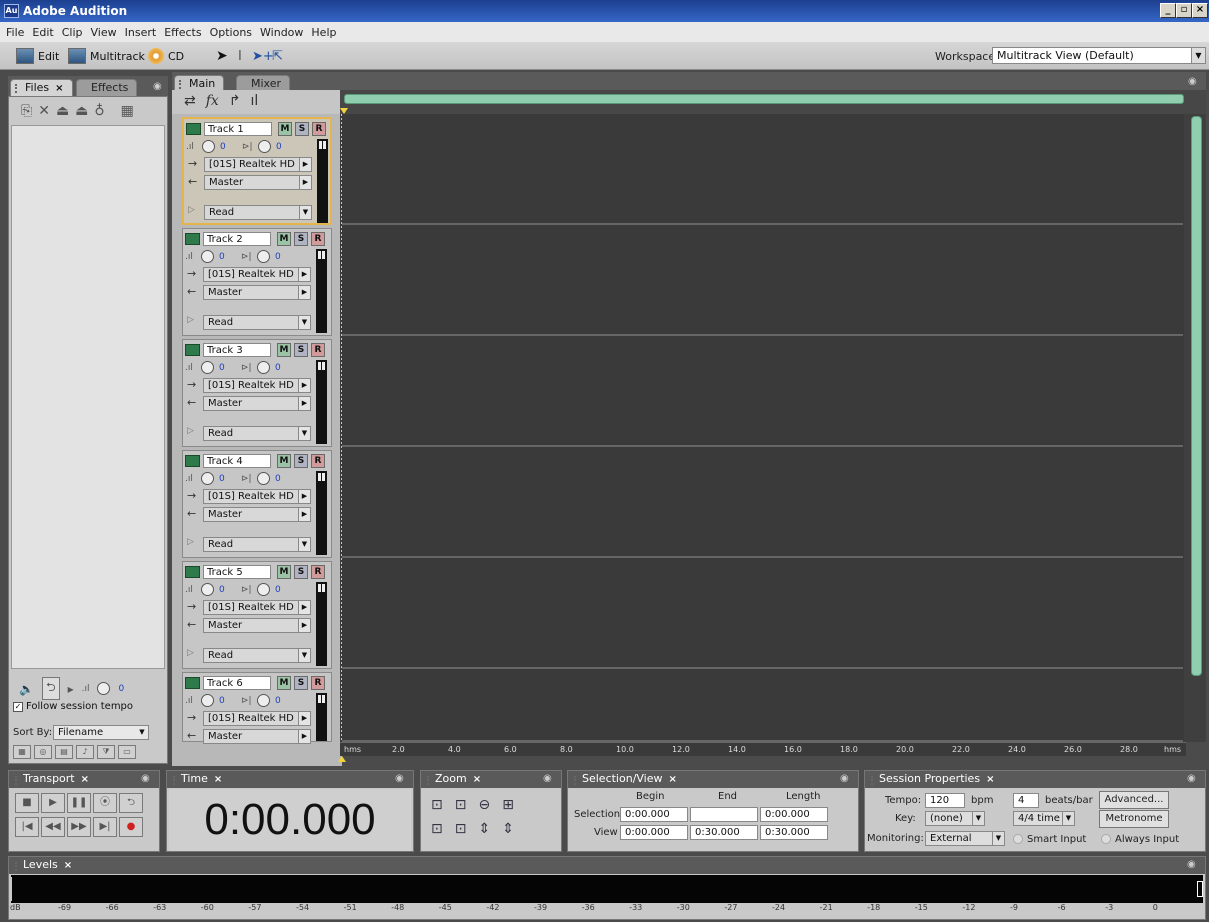  What do you see at coordinates (1134, 819) in the screenshot?
I see `metronome-button: Metronome` at bounding box center [1134, 819].